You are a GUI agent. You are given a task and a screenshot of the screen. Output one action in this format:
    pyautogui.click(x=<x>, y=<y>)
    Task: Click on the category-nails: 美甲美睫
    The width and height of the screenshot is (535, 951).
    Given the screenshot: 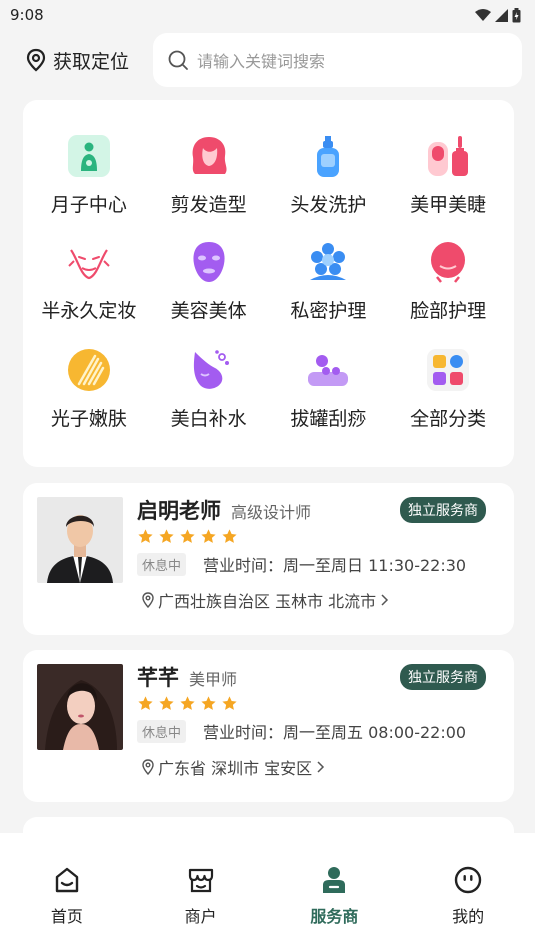 What is the action you would take?
    pyautogui.click(x=448, y=158)
    